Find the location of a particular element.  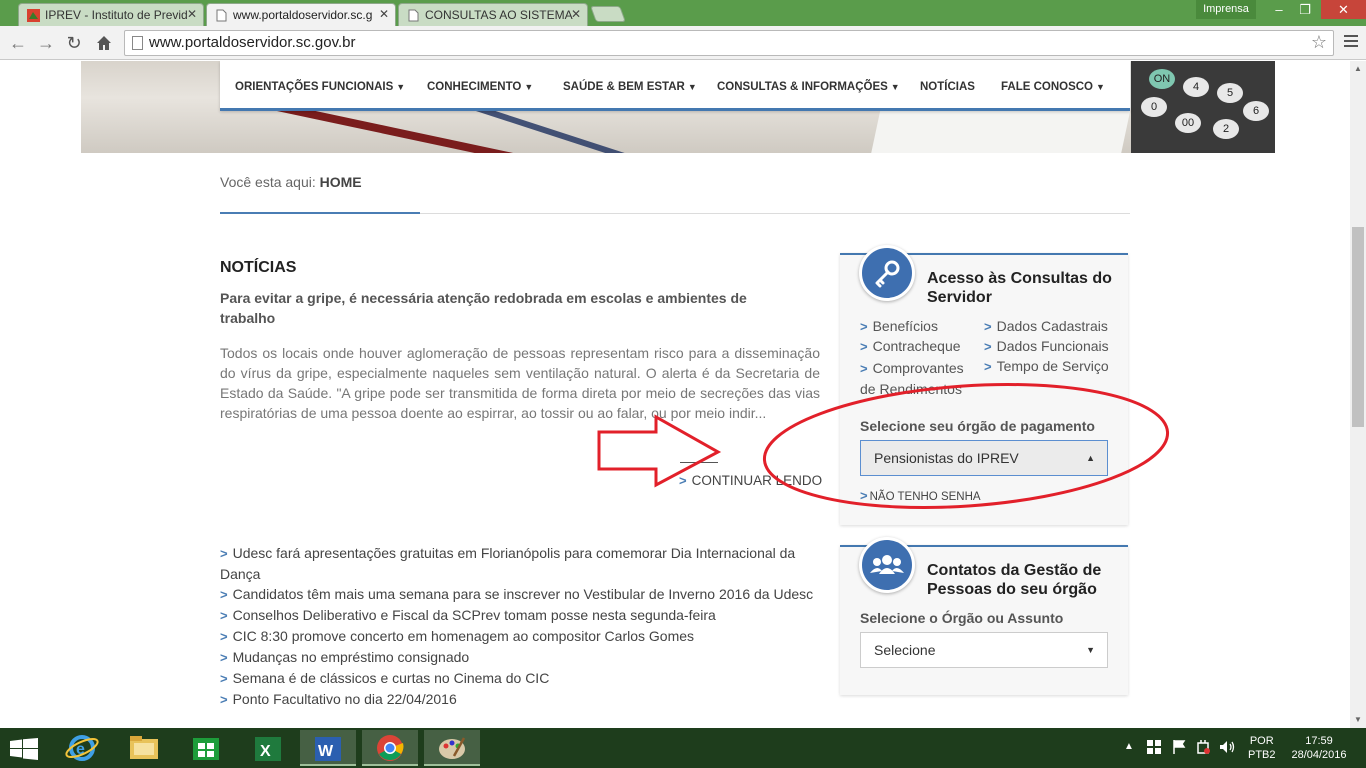

key-icon is located at coordinates (887, 273).